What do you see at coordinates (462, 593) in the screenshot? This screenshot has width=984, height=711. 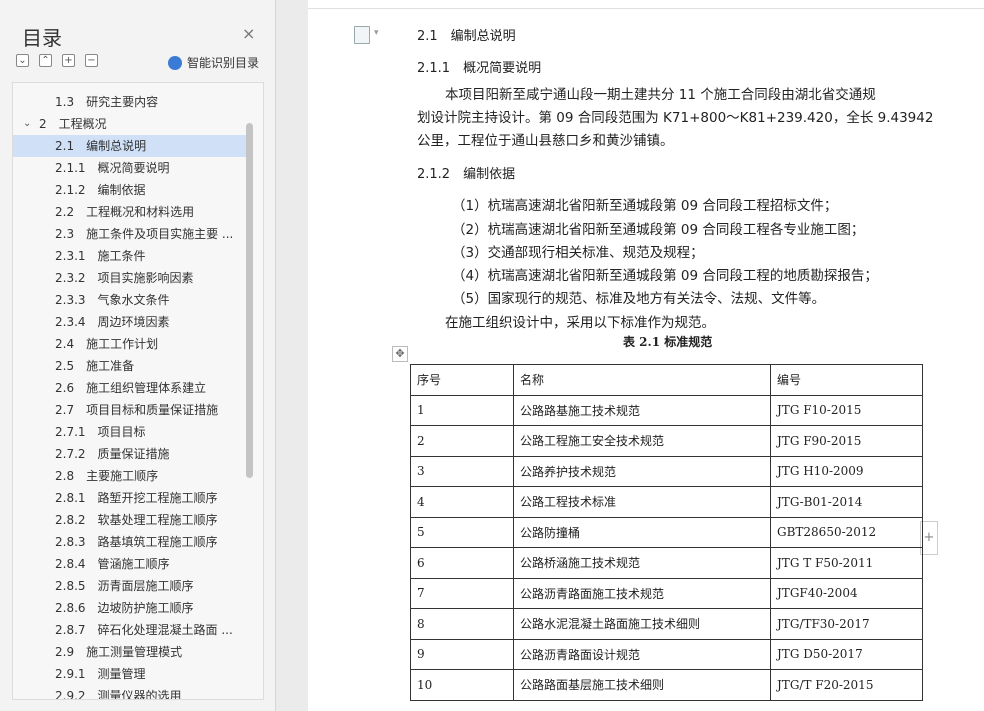 I see `table-cell: 7` at bounding box center [462, 593].